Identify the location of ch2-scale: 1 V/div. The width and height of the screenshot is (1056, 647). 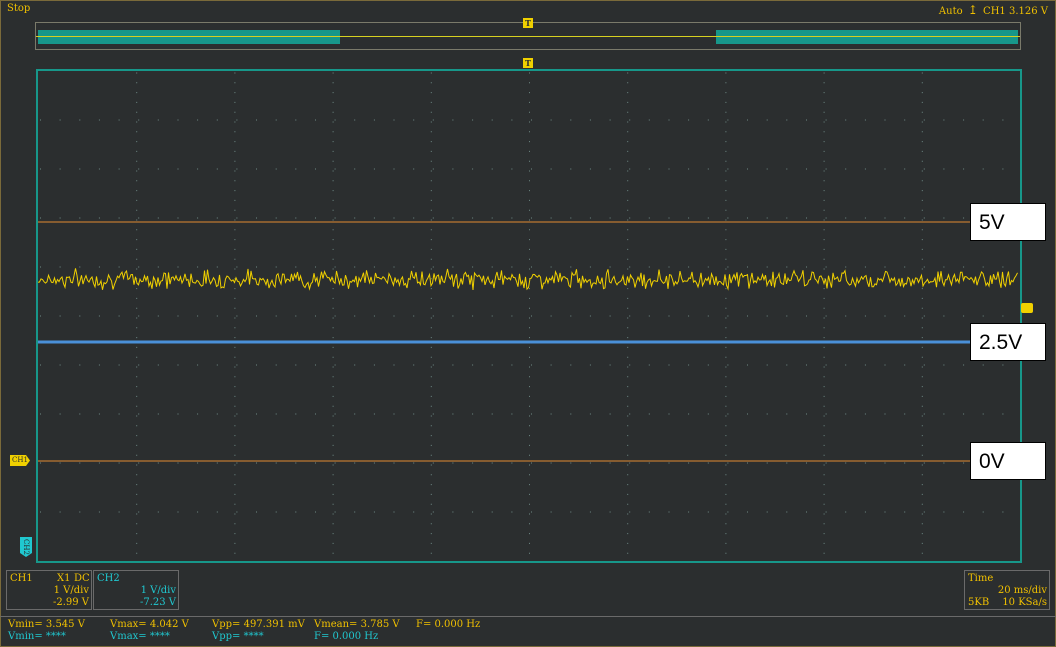
(158, 590).